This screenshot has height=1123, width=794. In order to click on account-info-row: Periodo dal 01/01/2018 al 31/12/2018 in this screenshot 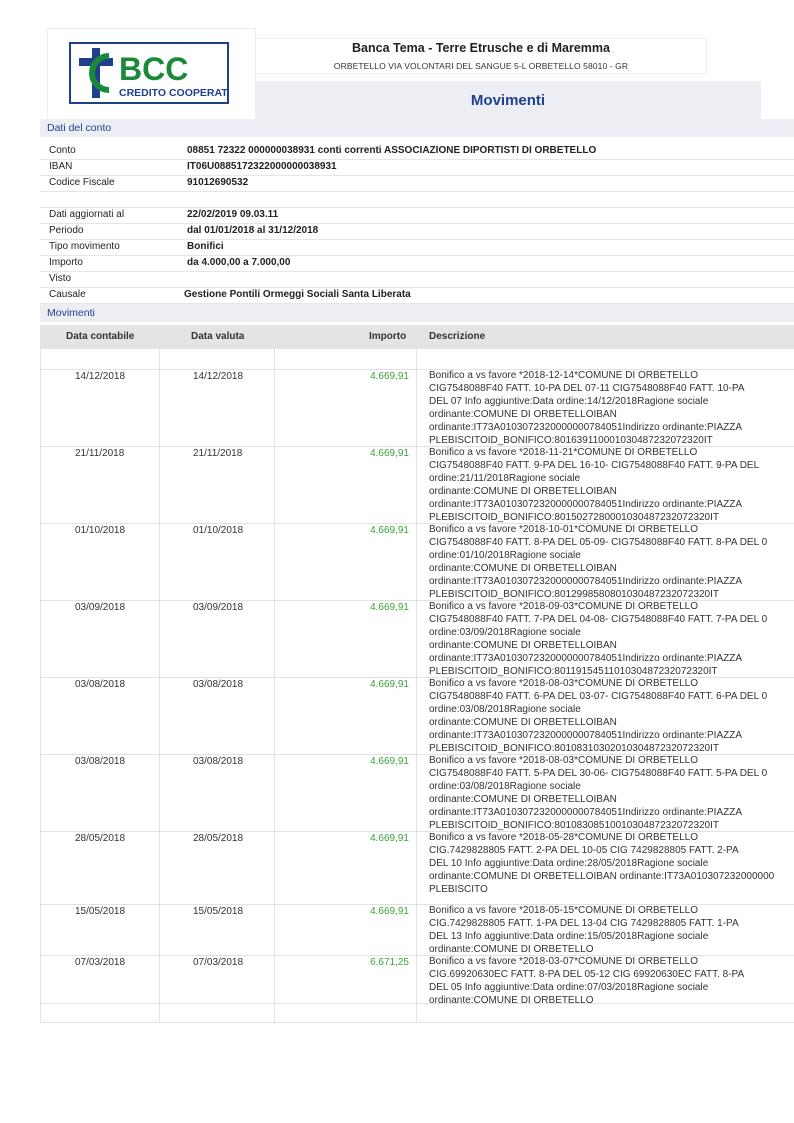, I will do `click(417, 231)`.